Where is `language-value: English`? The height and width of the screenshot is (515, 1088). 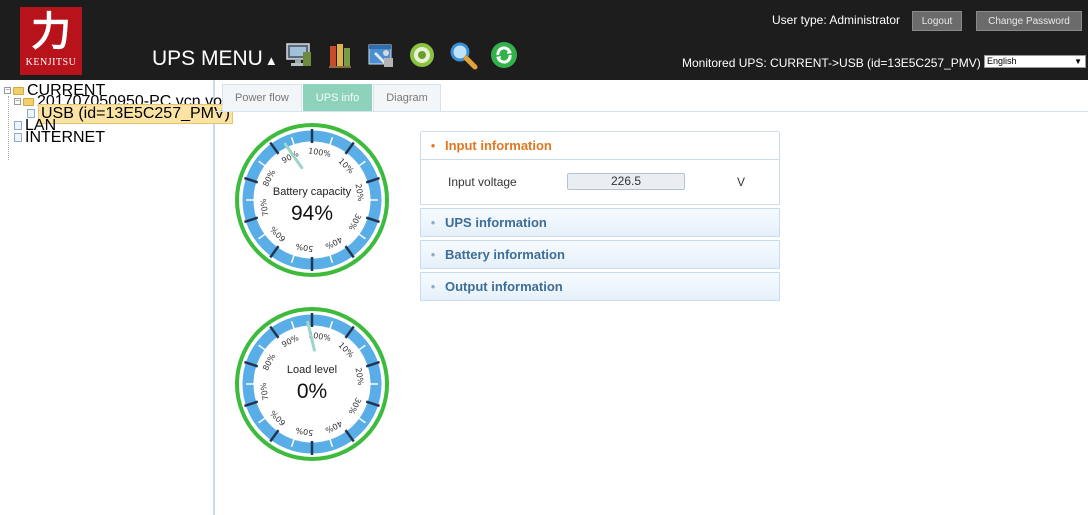
language-value: English is located at coordinates (1002, 61).